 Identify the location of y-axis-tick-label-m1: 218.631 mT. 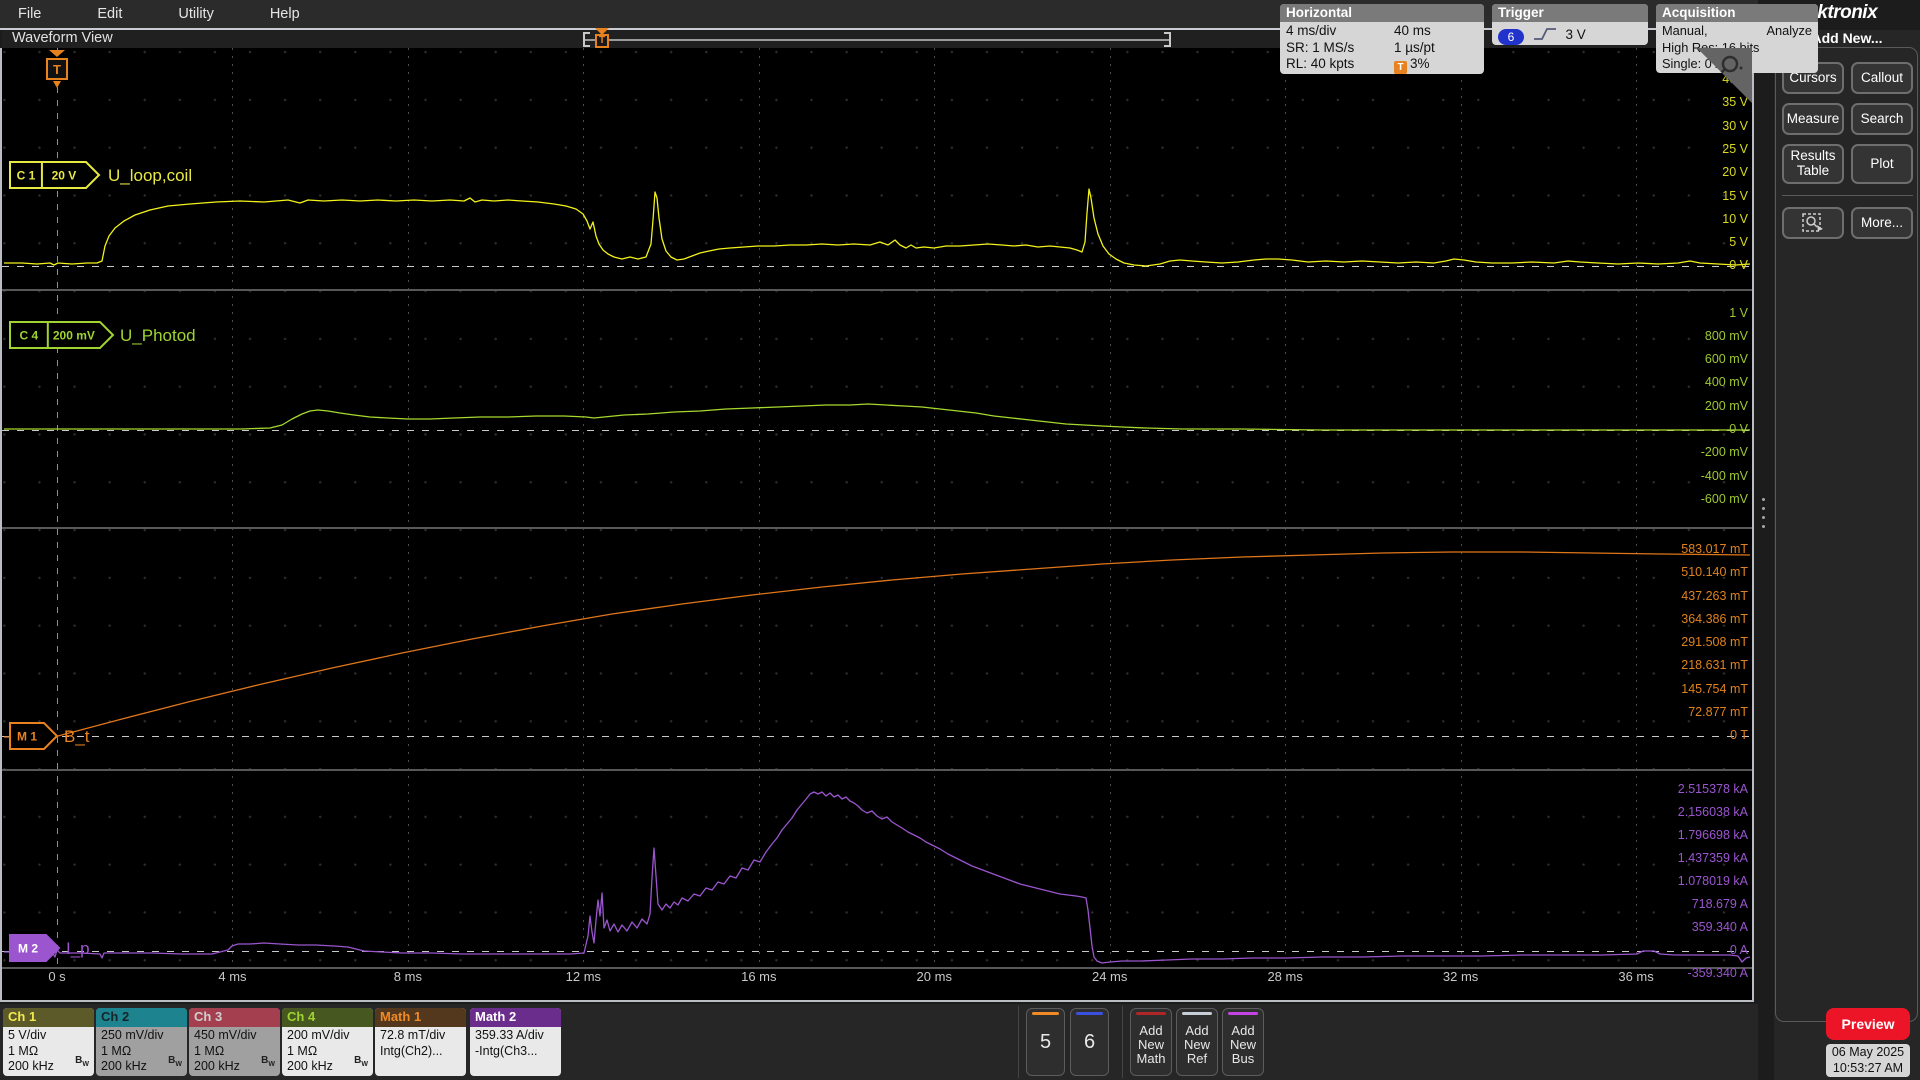
(1714, 665).